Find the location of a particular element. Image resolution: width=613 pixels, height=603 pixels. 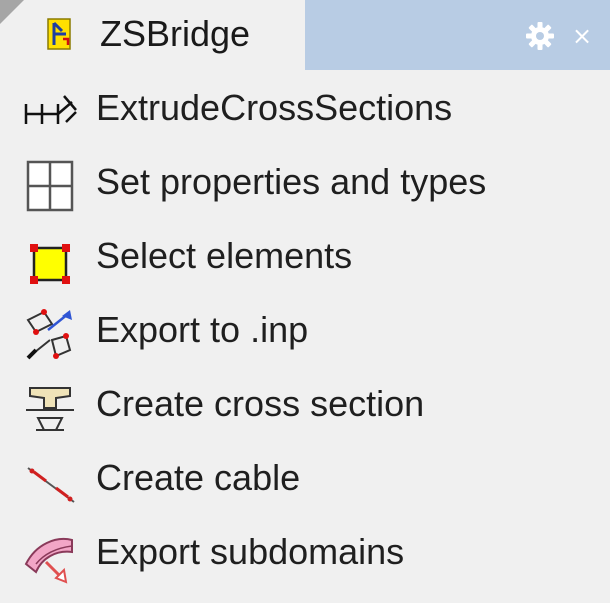

item-create-cross-section: Create cross section is located at coordinates (305, 405).